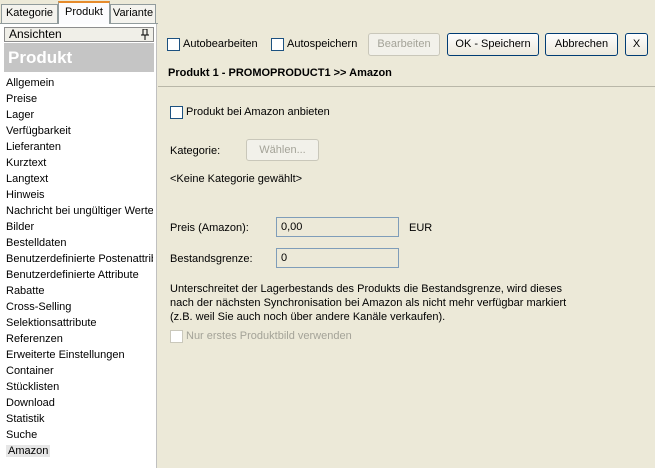 The image size is (655, 468). What do you see at coordinates (78, 99) in the screenshot?
I see `sidebar-item-preise: Preise` at bounding box center [78, 99].